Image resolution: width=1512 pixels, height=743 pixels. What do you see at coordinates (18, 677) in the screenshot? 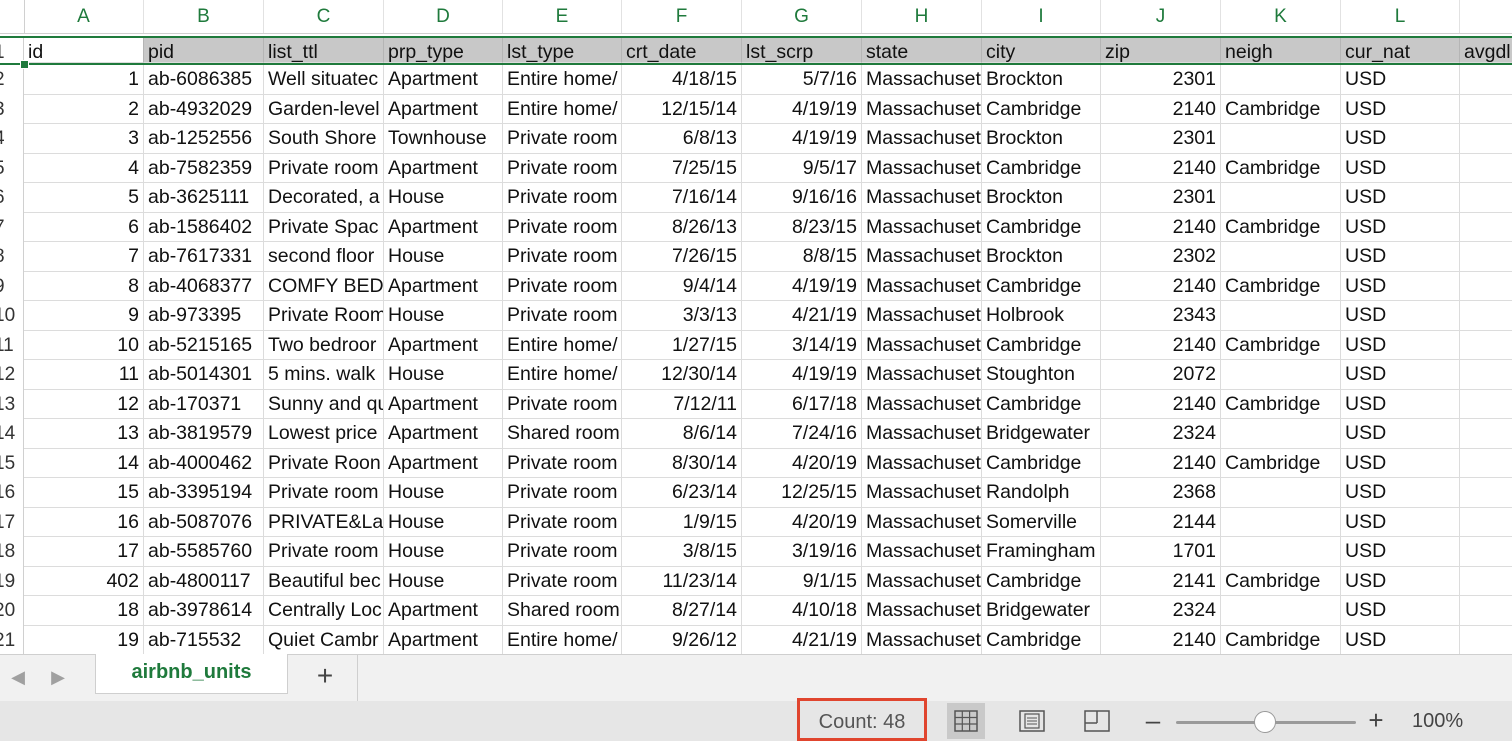
I see `scroll-tabs-left-icon: ◀` at bounding box center [18, 677].